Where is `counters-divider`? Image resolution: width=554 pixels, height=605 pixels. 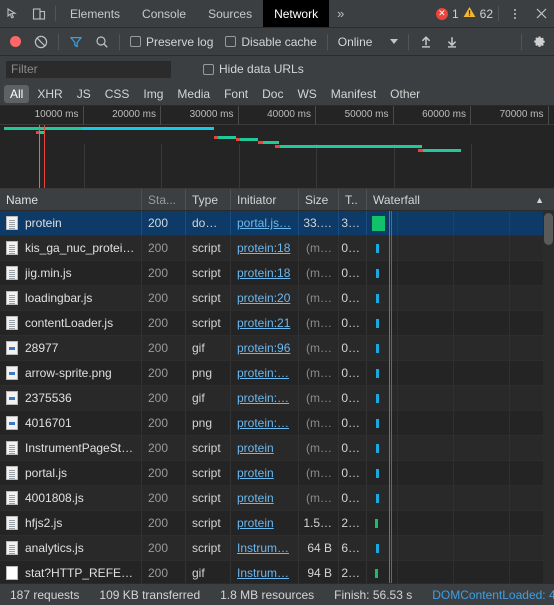
counters-divider is located at coordinates (498, 13).